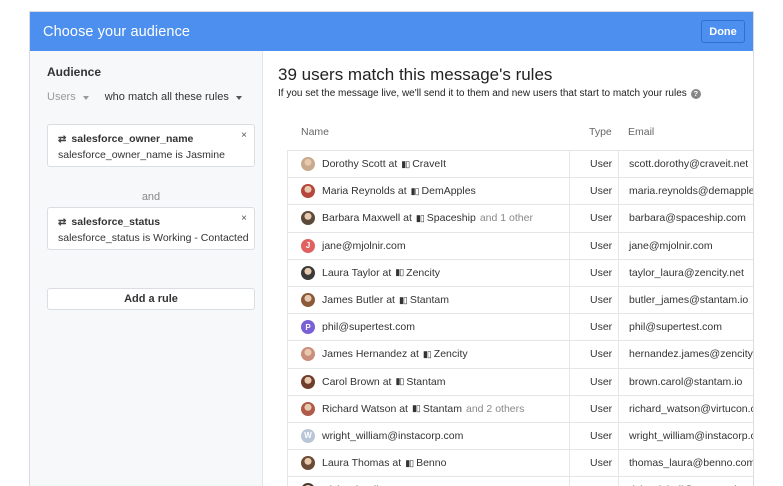  Describe the element at coordinates (415, 74) in the screenshot. I see `page-title: 39 users match this message's rules` at that location.